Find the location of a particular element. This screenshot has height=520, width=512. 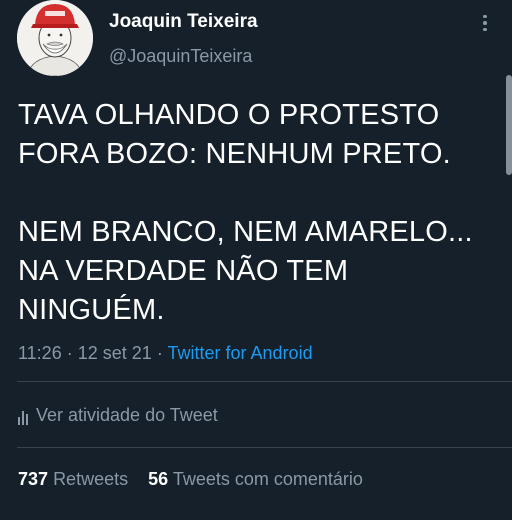

retweets-label: Retweets is located at coordinates (91, 479).